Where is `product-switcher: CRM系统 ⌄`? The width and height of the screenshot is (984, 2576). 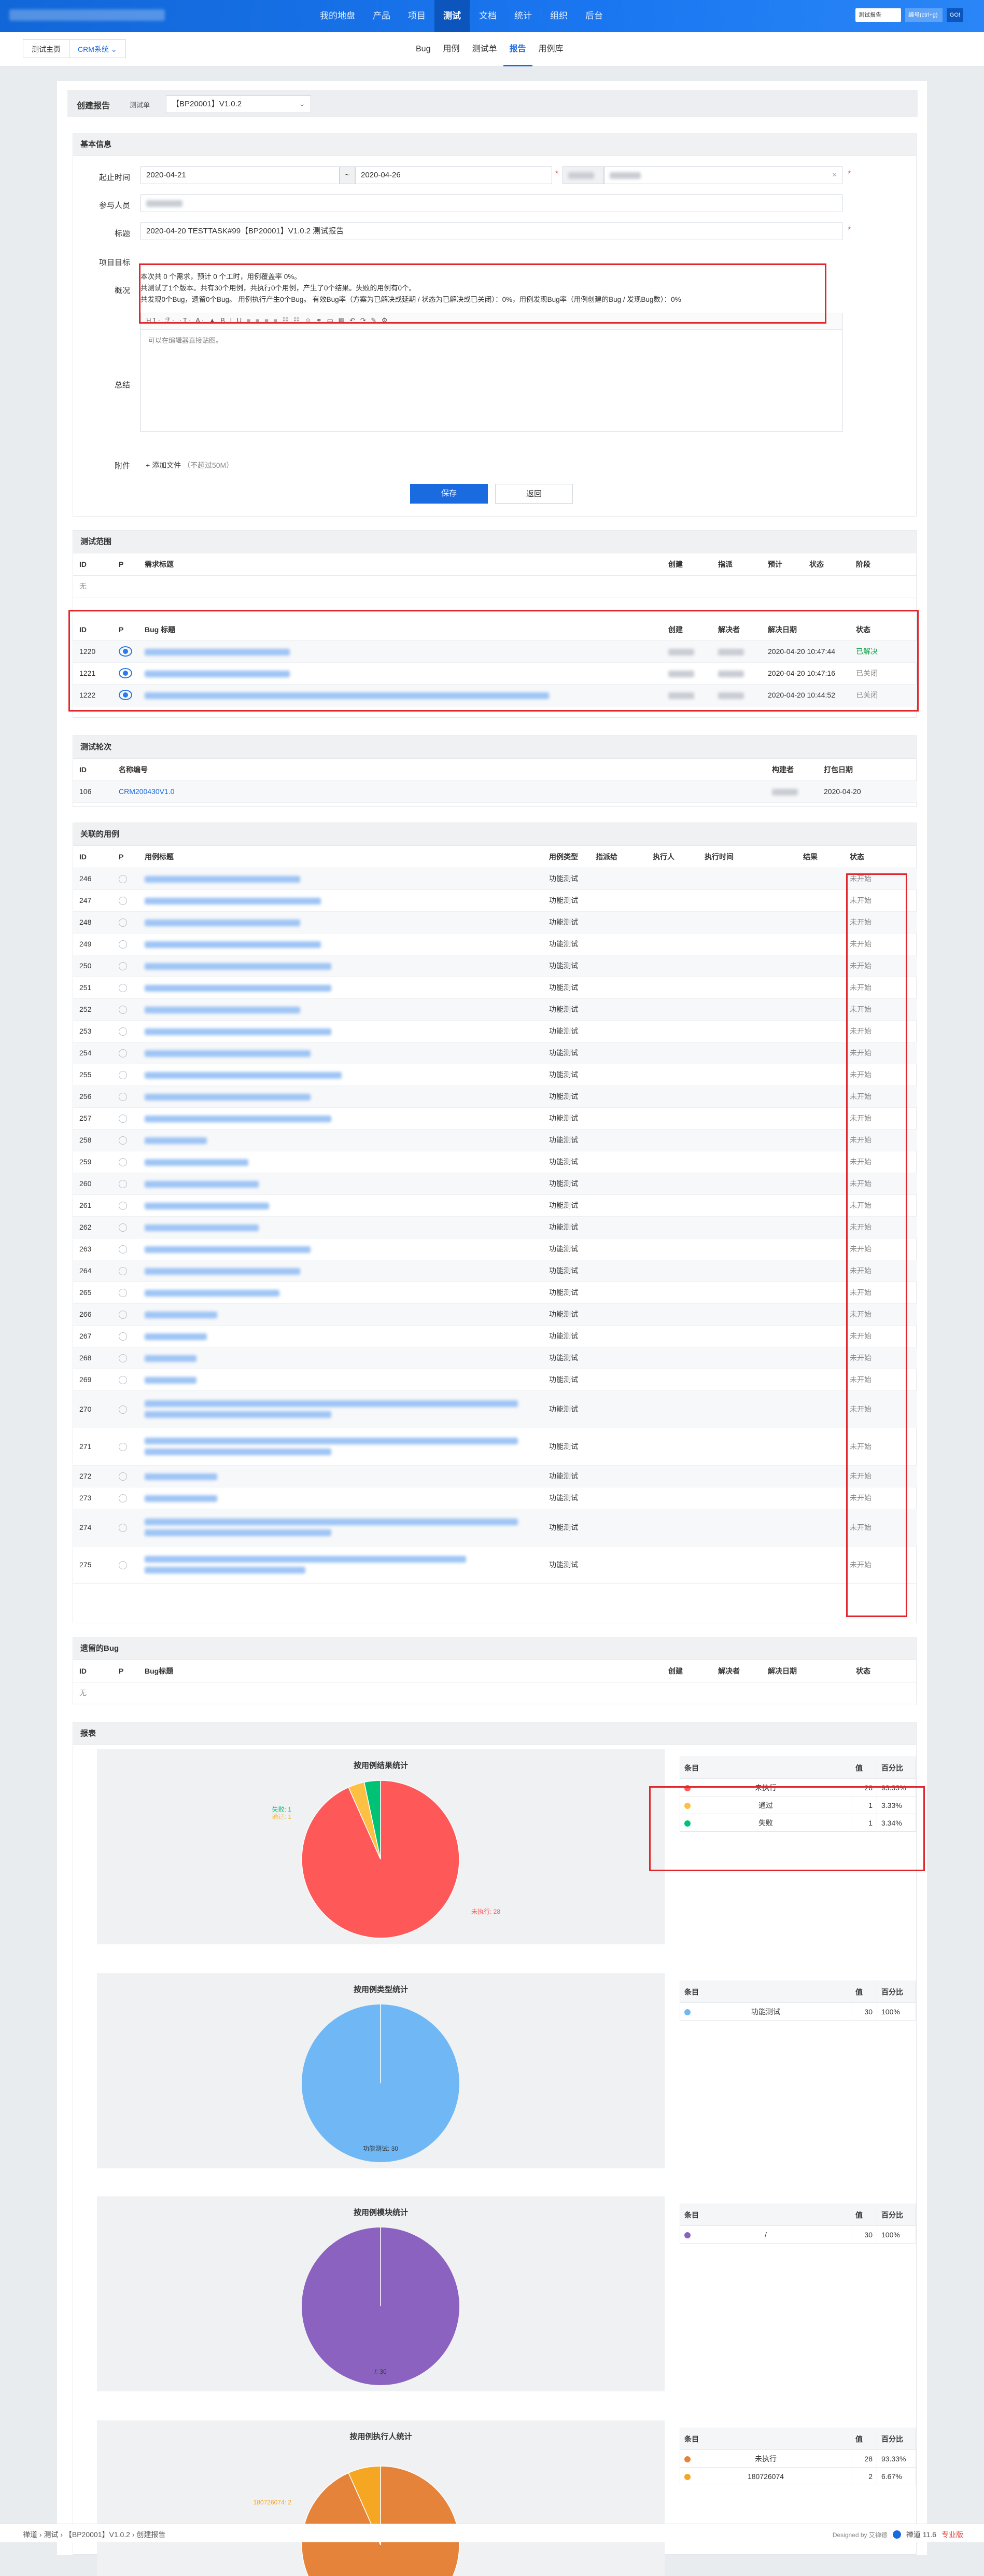 product-switcher: CRM系统 ⌄ is located at coordinates (97, 48).